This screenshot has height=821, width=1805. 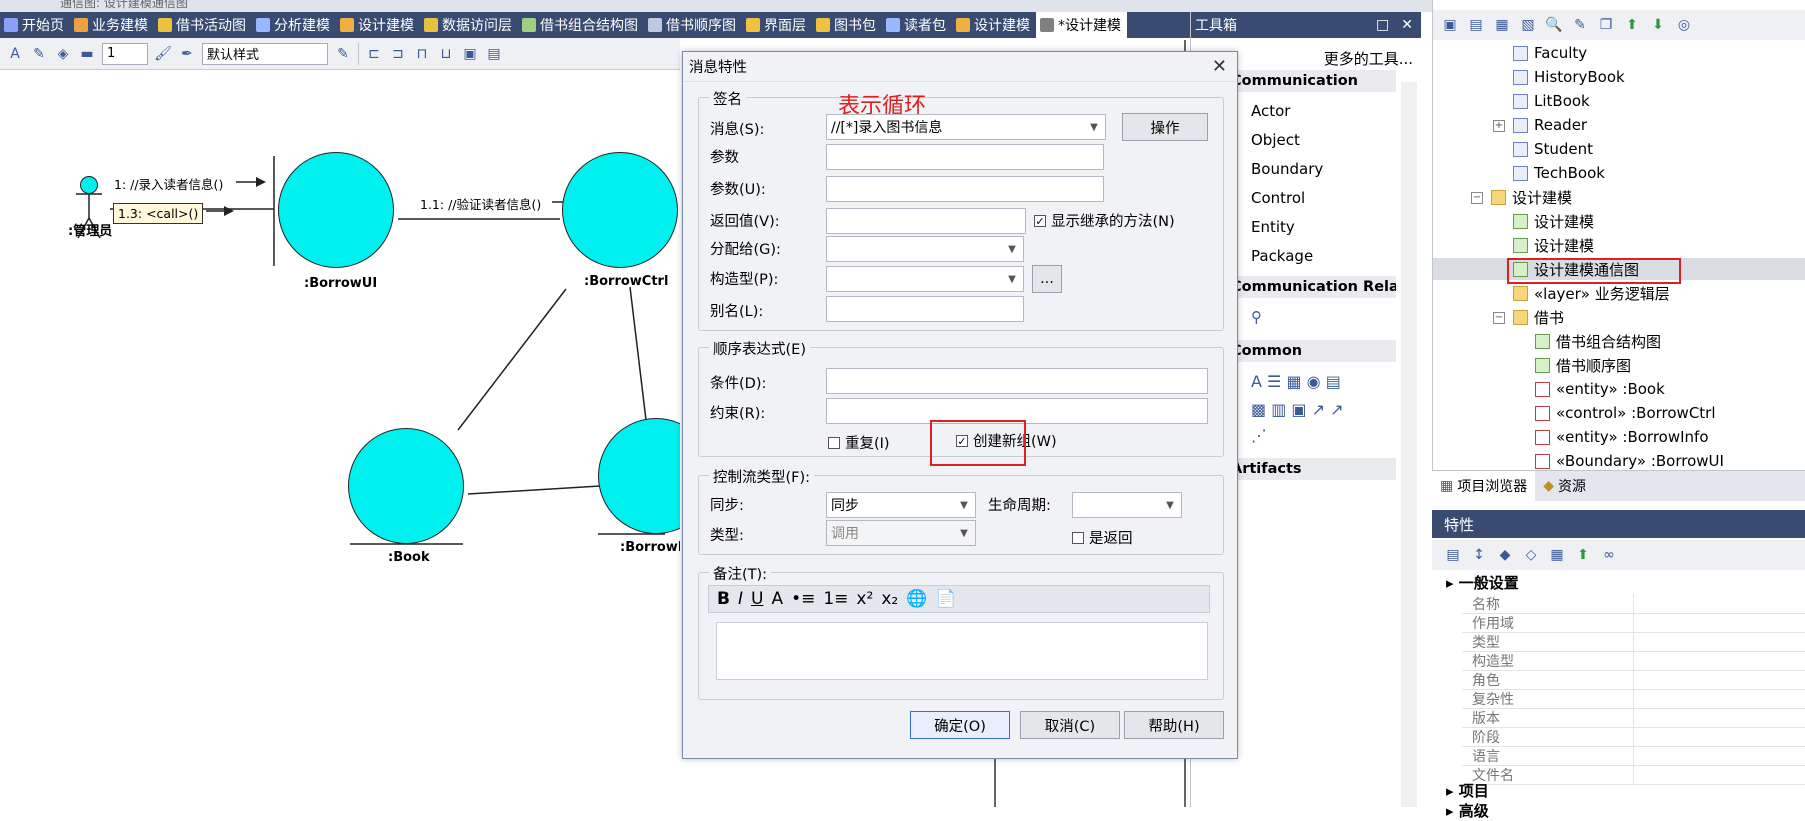 I want to click on param2-input, so click(x=965, y=189).